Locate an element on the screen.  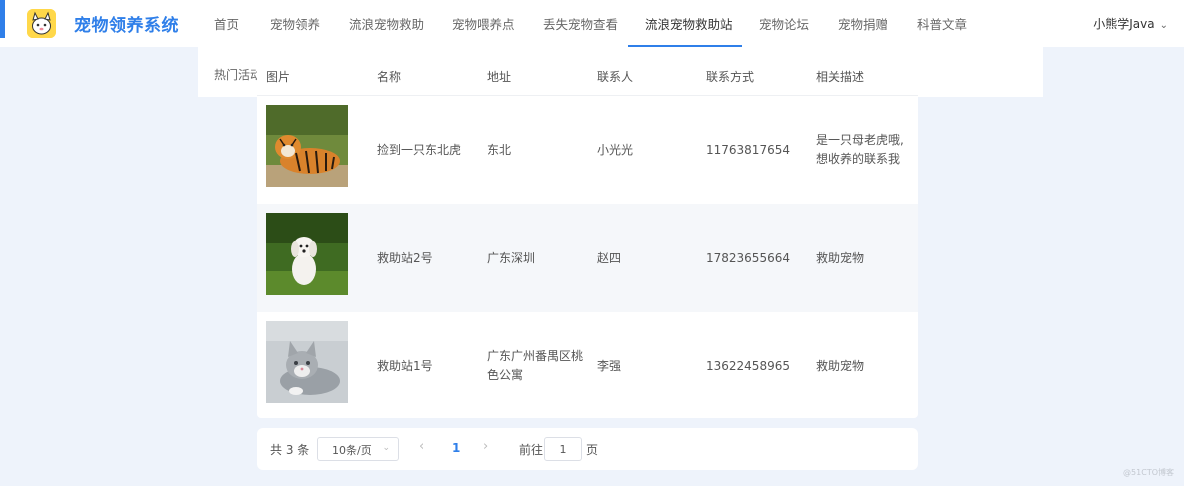
row-description: 是一只母老虎哦, 想收养的联系我 is located at coordinates (860, 150).